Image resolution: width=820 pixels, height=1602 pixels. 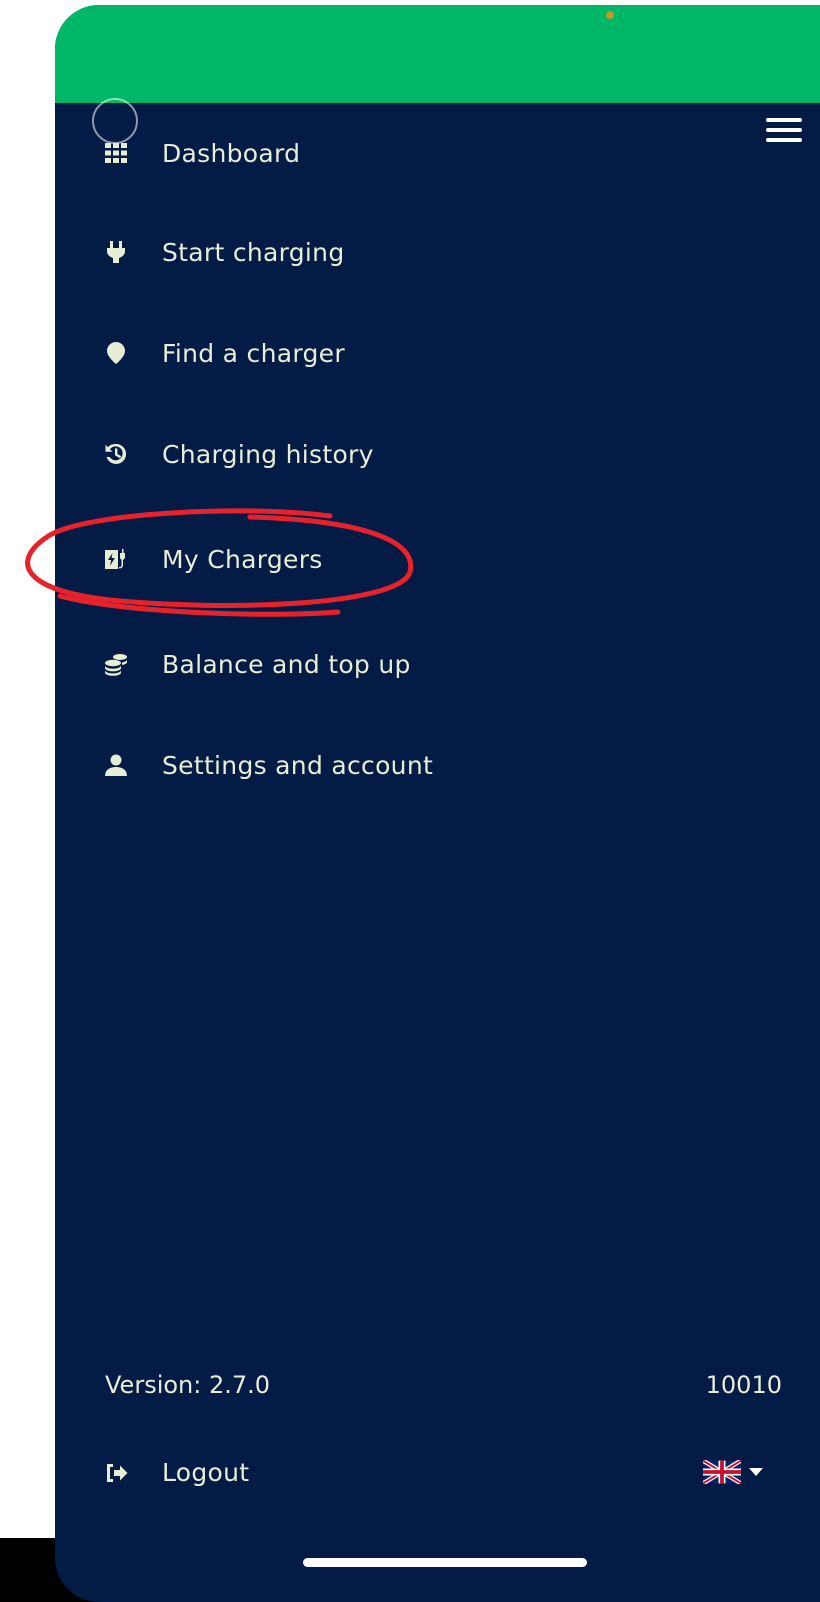 I want to click on menu-item-find-charger: Find a charger, so click(x=335, y=353).